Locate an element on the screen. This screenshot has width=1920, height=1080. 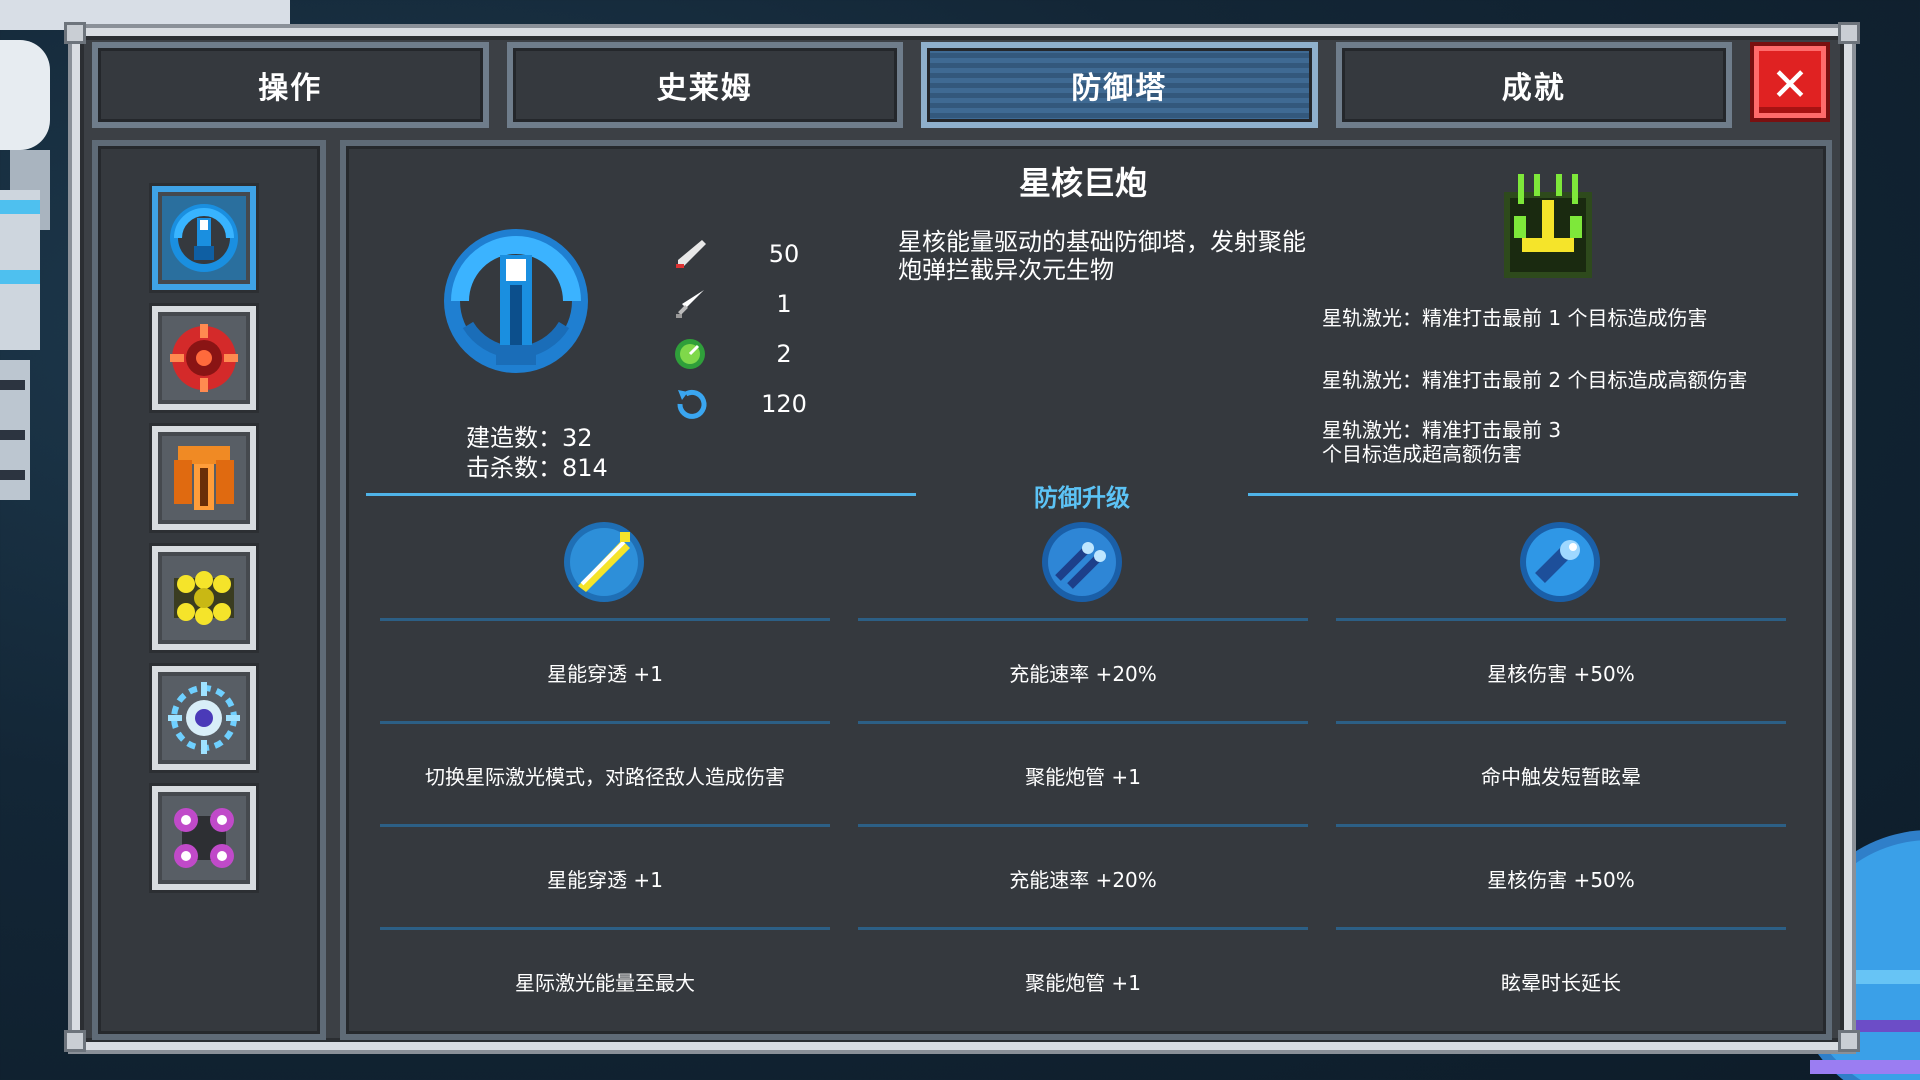
damage-icon is located at coordinates (690, 254).